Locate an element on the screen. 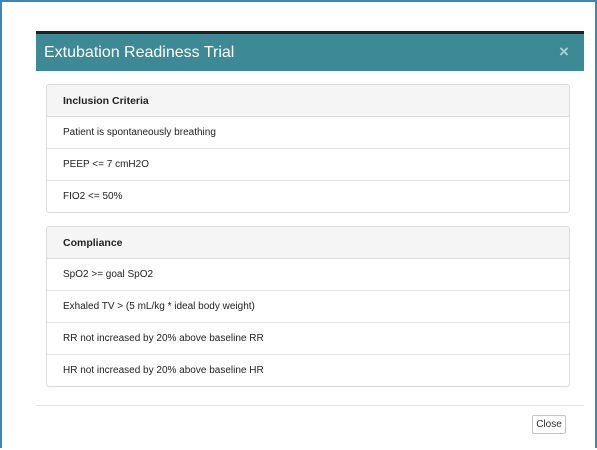 The height and width of the screenshot is (450, 597). list-item-label: Patient is spontaneously breathing is located at coordinates (139, 132).